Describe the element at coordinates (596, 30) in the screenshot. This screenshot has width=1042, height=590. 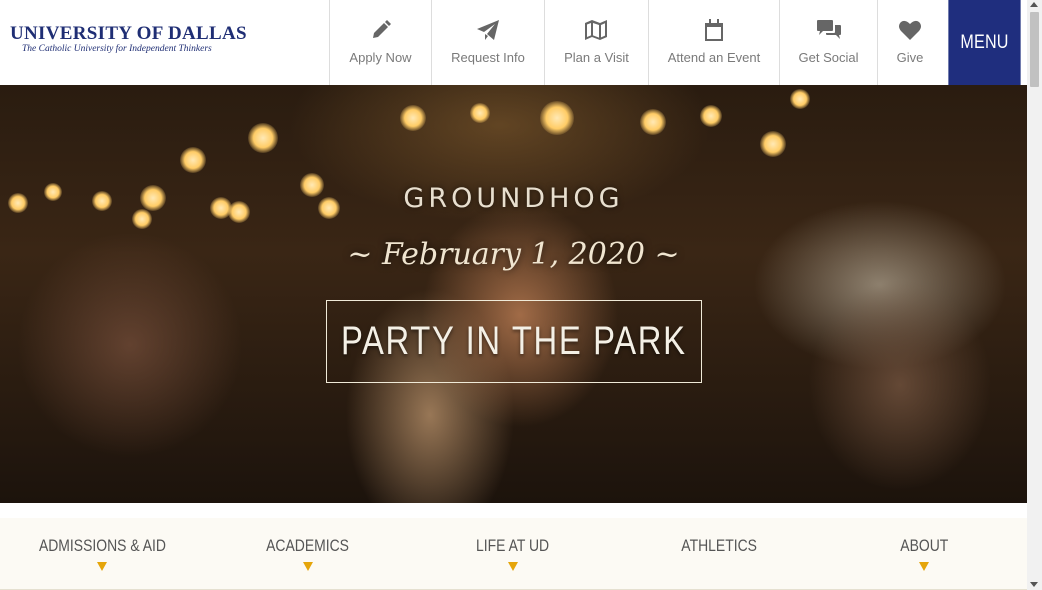
I see `map-icon` at that location.